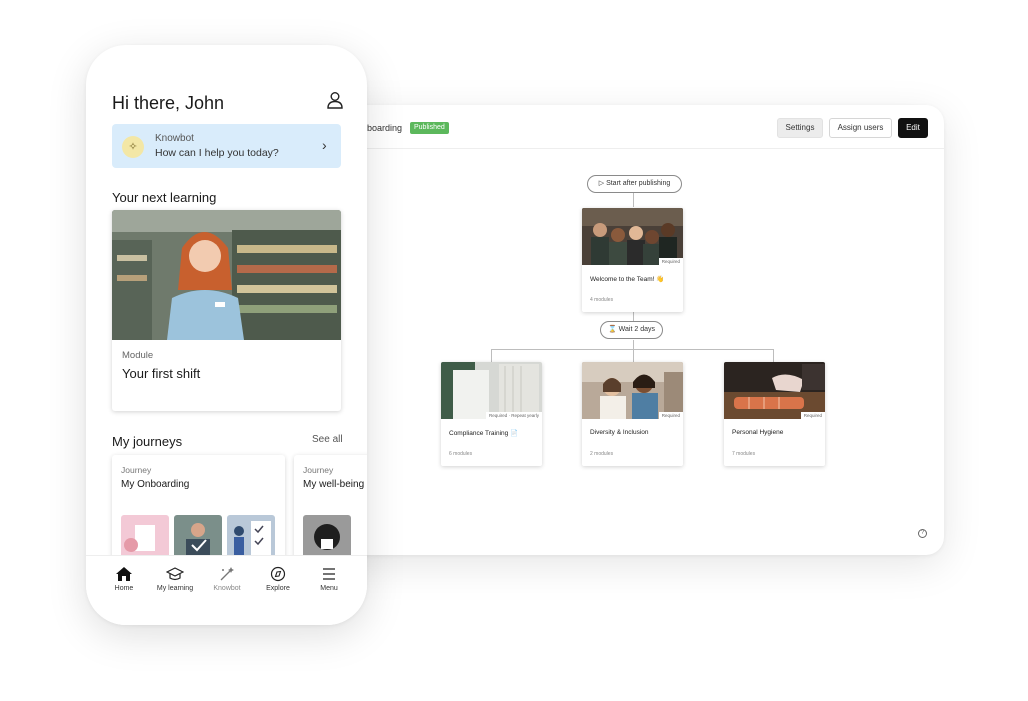 This screenshot has height=701, width=1028. What do you see at coordinates (335, 100) in the screenshot?
I see `profile-icon` at bounding box center [335, 100].